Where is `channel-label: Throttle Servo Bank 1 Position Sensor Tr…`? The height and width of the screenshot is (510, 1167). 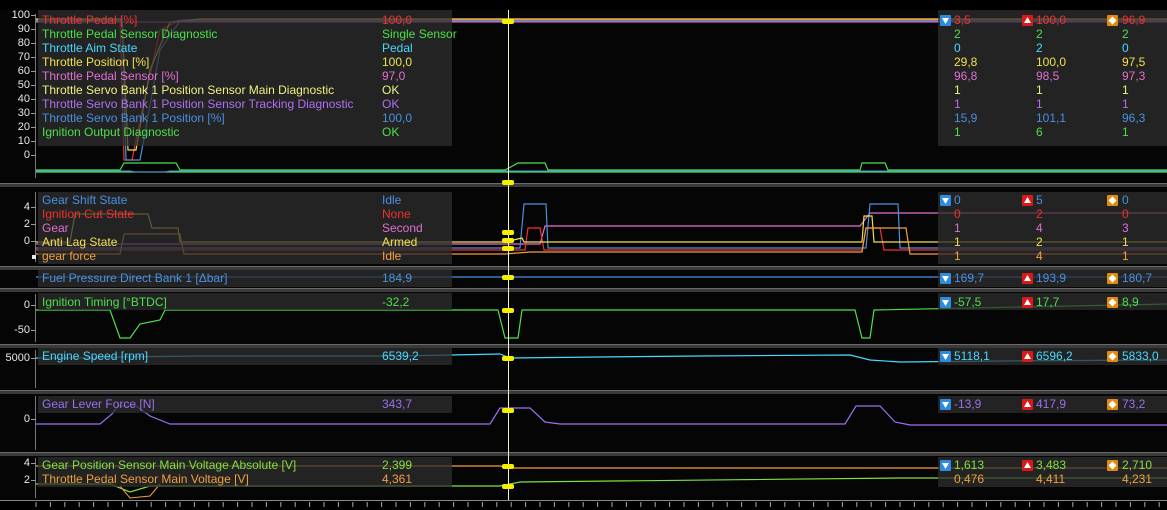
channel-label: Throttle Servo Bank 1 Position Sensor Tr… is located at coordinates (198, 104).